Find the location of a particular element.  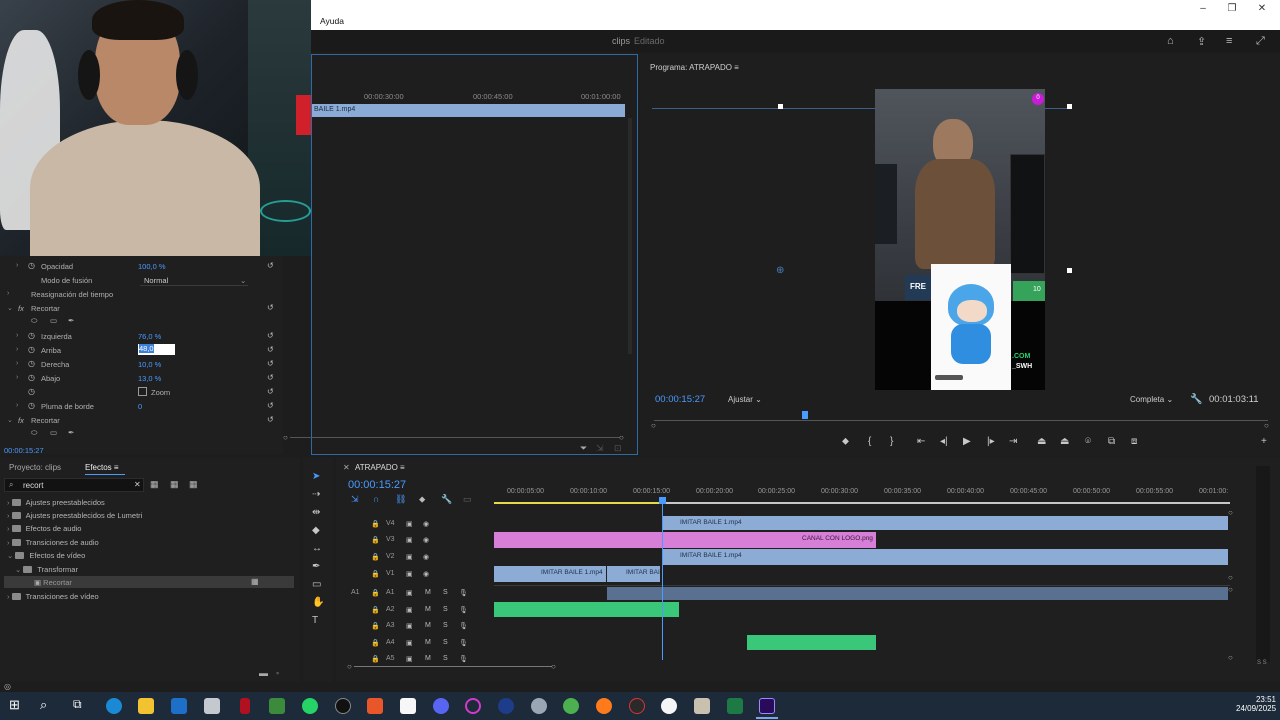

camera-icon: ⌾ is located at coordinates (1088, 441).